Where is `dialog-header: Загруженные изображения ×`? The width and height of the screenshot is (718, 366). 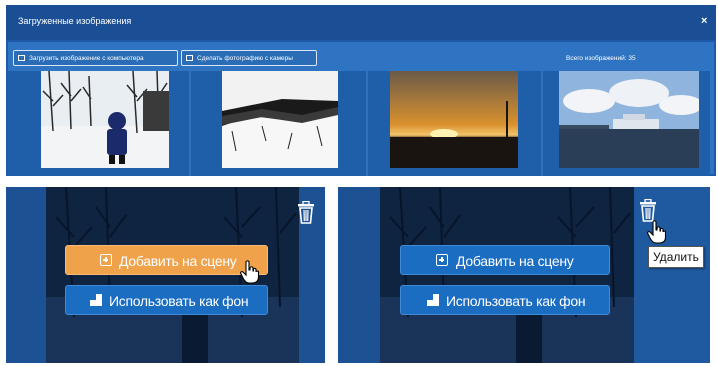
dialog-header: Загруженные изображения × is located at coordinates (361, 22).